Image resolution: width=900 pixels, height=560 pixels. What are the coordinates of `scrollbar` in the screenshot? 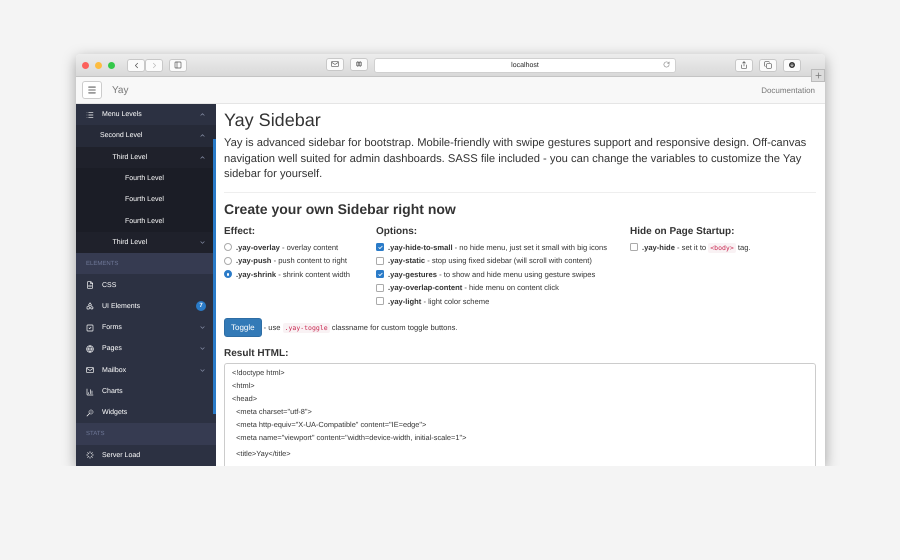 It's located at (214, 276).